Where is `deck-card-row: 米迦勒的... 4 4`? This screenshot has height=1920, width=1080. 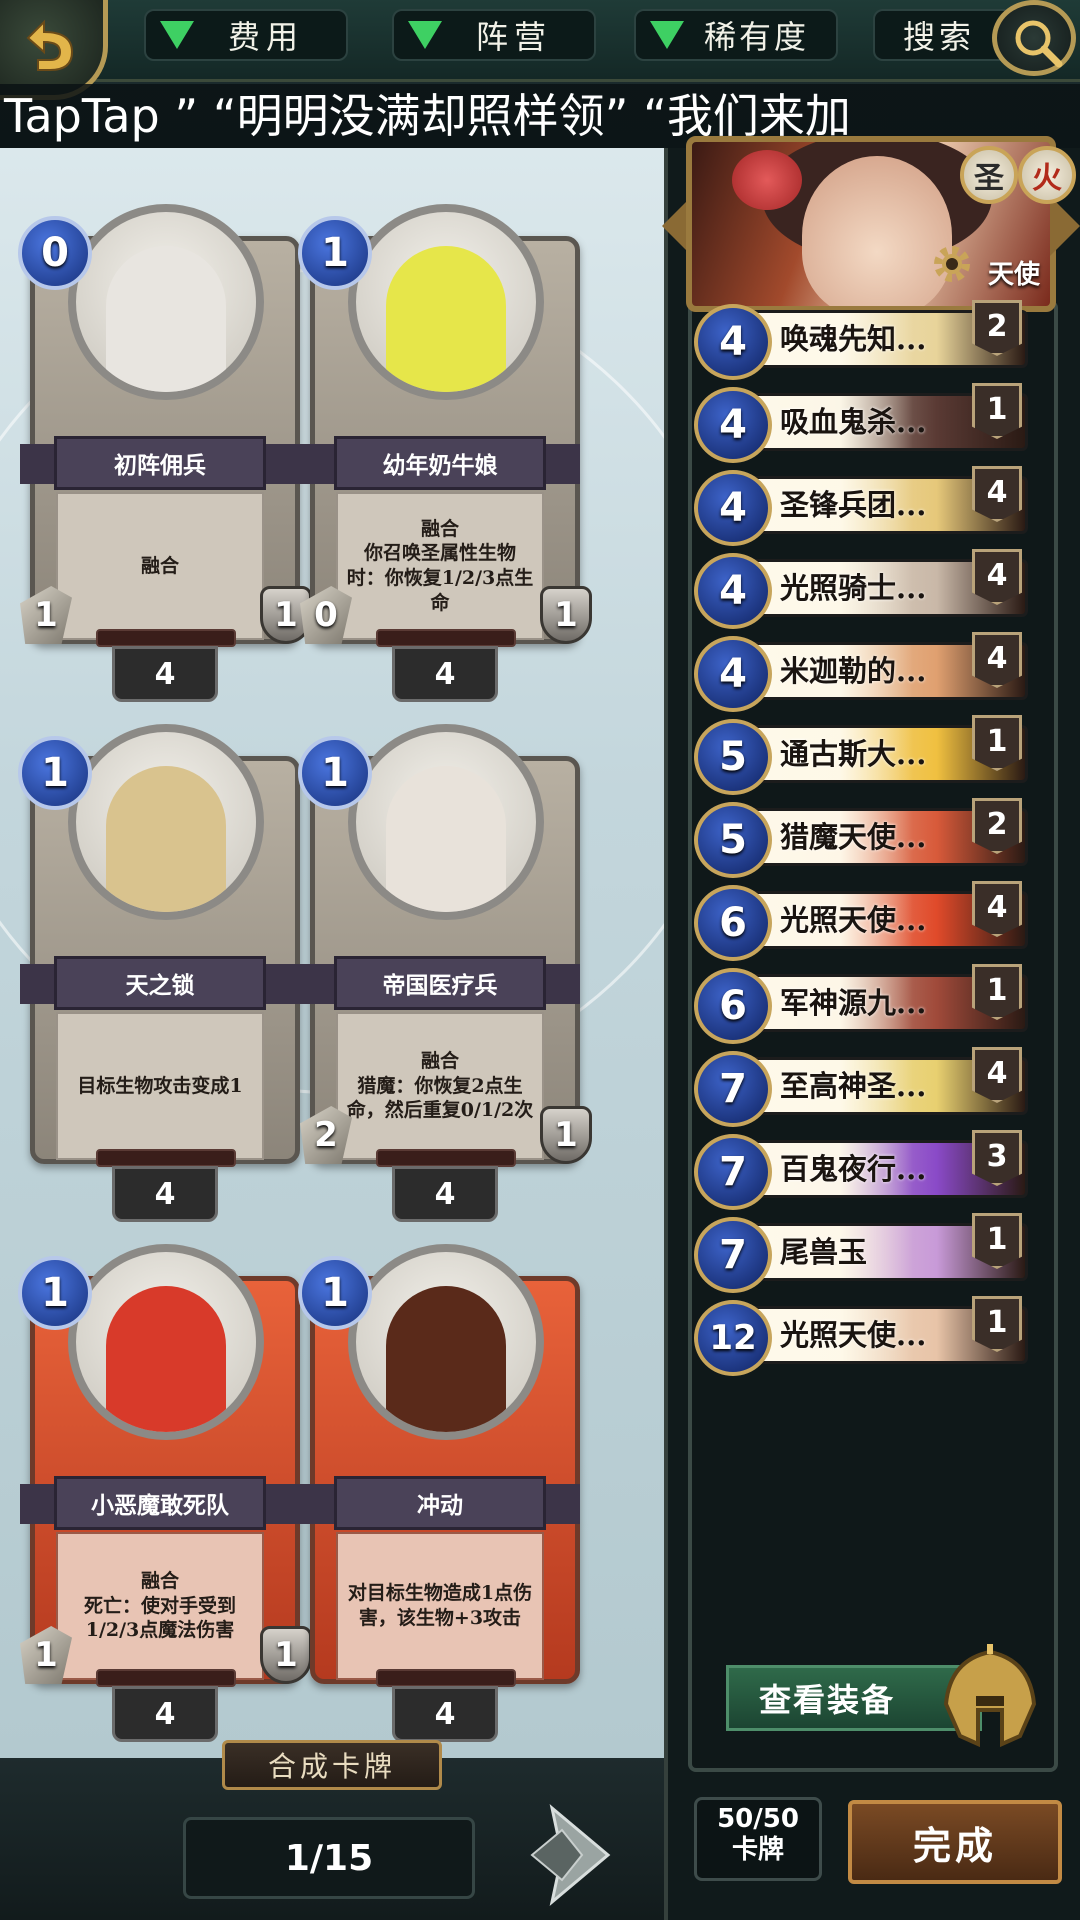 deck-card-row: 米迦勒的... 4 4 is located at coordinates (860, 673).